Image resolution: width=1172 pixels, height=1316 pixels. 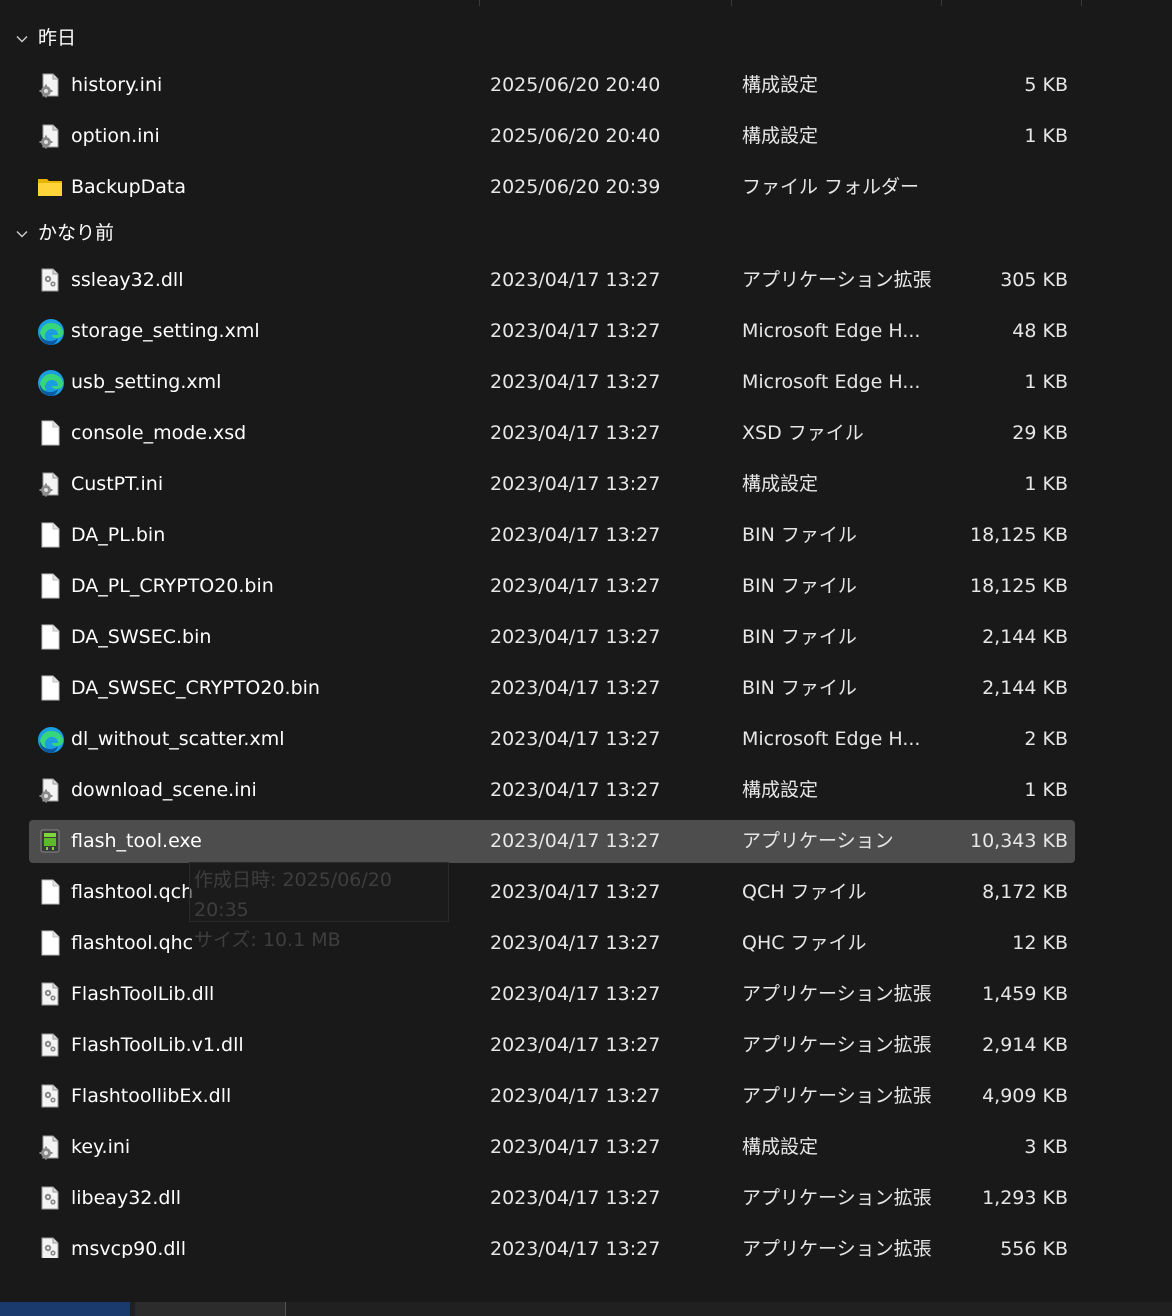 I want to click on file-name: history.ini, so click(x=117, y=85).